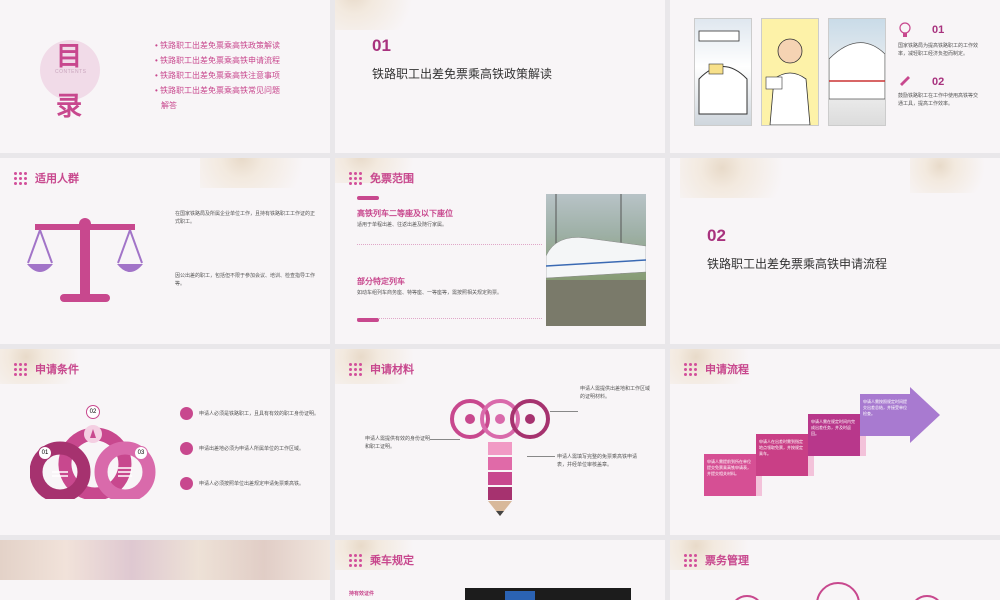 The width and height of the screenshot is (1000, 600). I want to click on rules-subheading: 持有效证件, so click(362, 594).